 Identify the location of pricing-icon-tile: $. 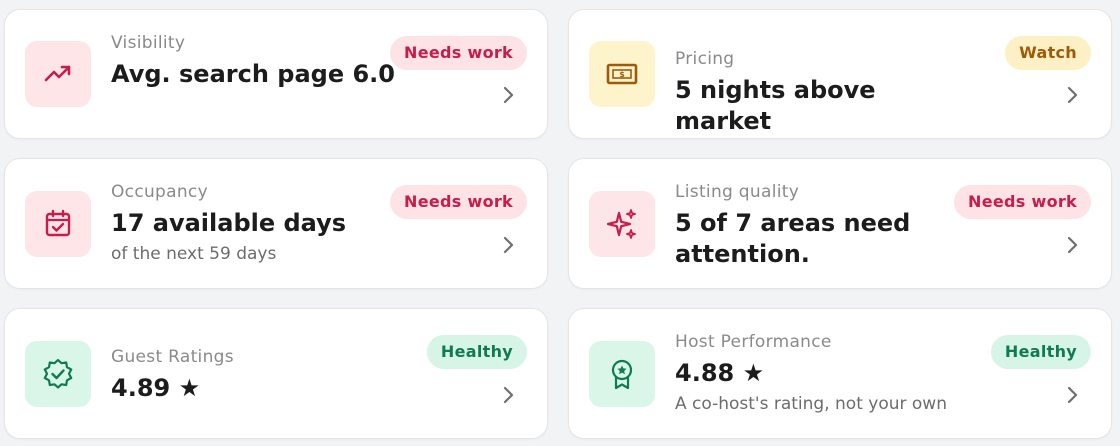
(622, 74).